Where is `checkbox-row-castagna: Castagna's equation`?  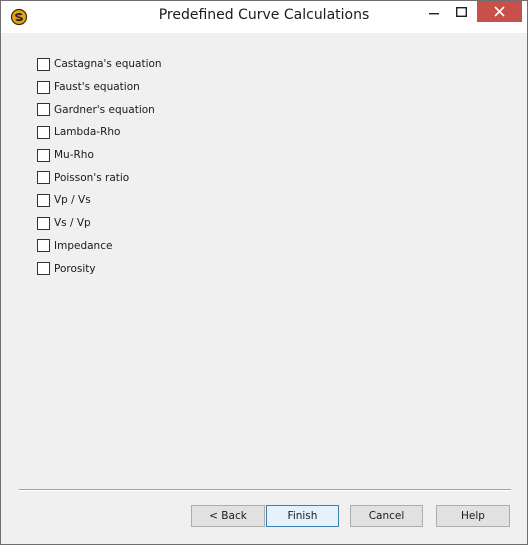 checkbox-row-castagna: Castagna's equation is located at coordinates (99, 64).